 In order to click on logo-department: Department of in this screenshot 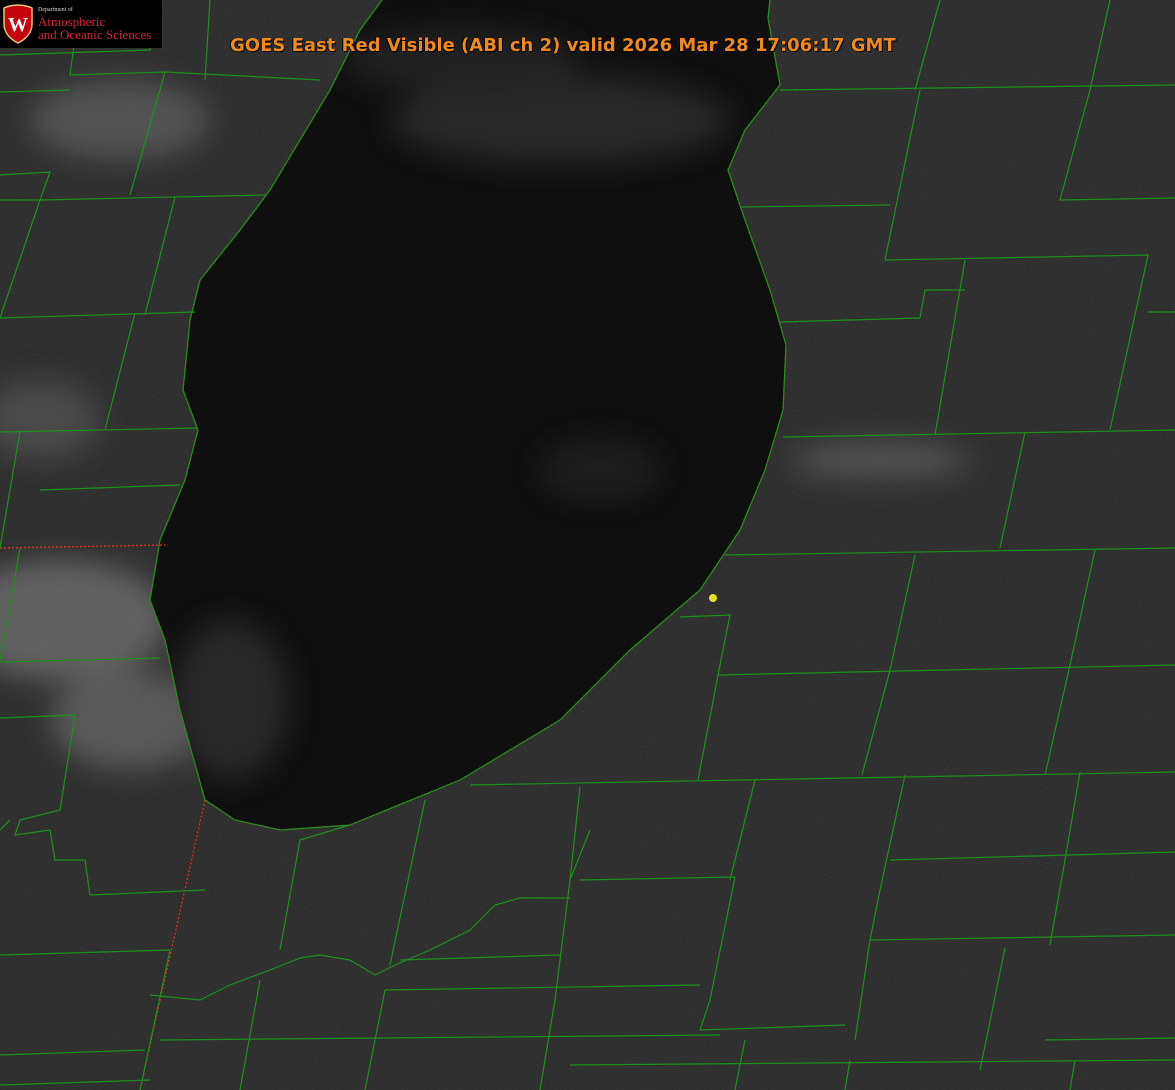, I will do `click(55, 10)`.